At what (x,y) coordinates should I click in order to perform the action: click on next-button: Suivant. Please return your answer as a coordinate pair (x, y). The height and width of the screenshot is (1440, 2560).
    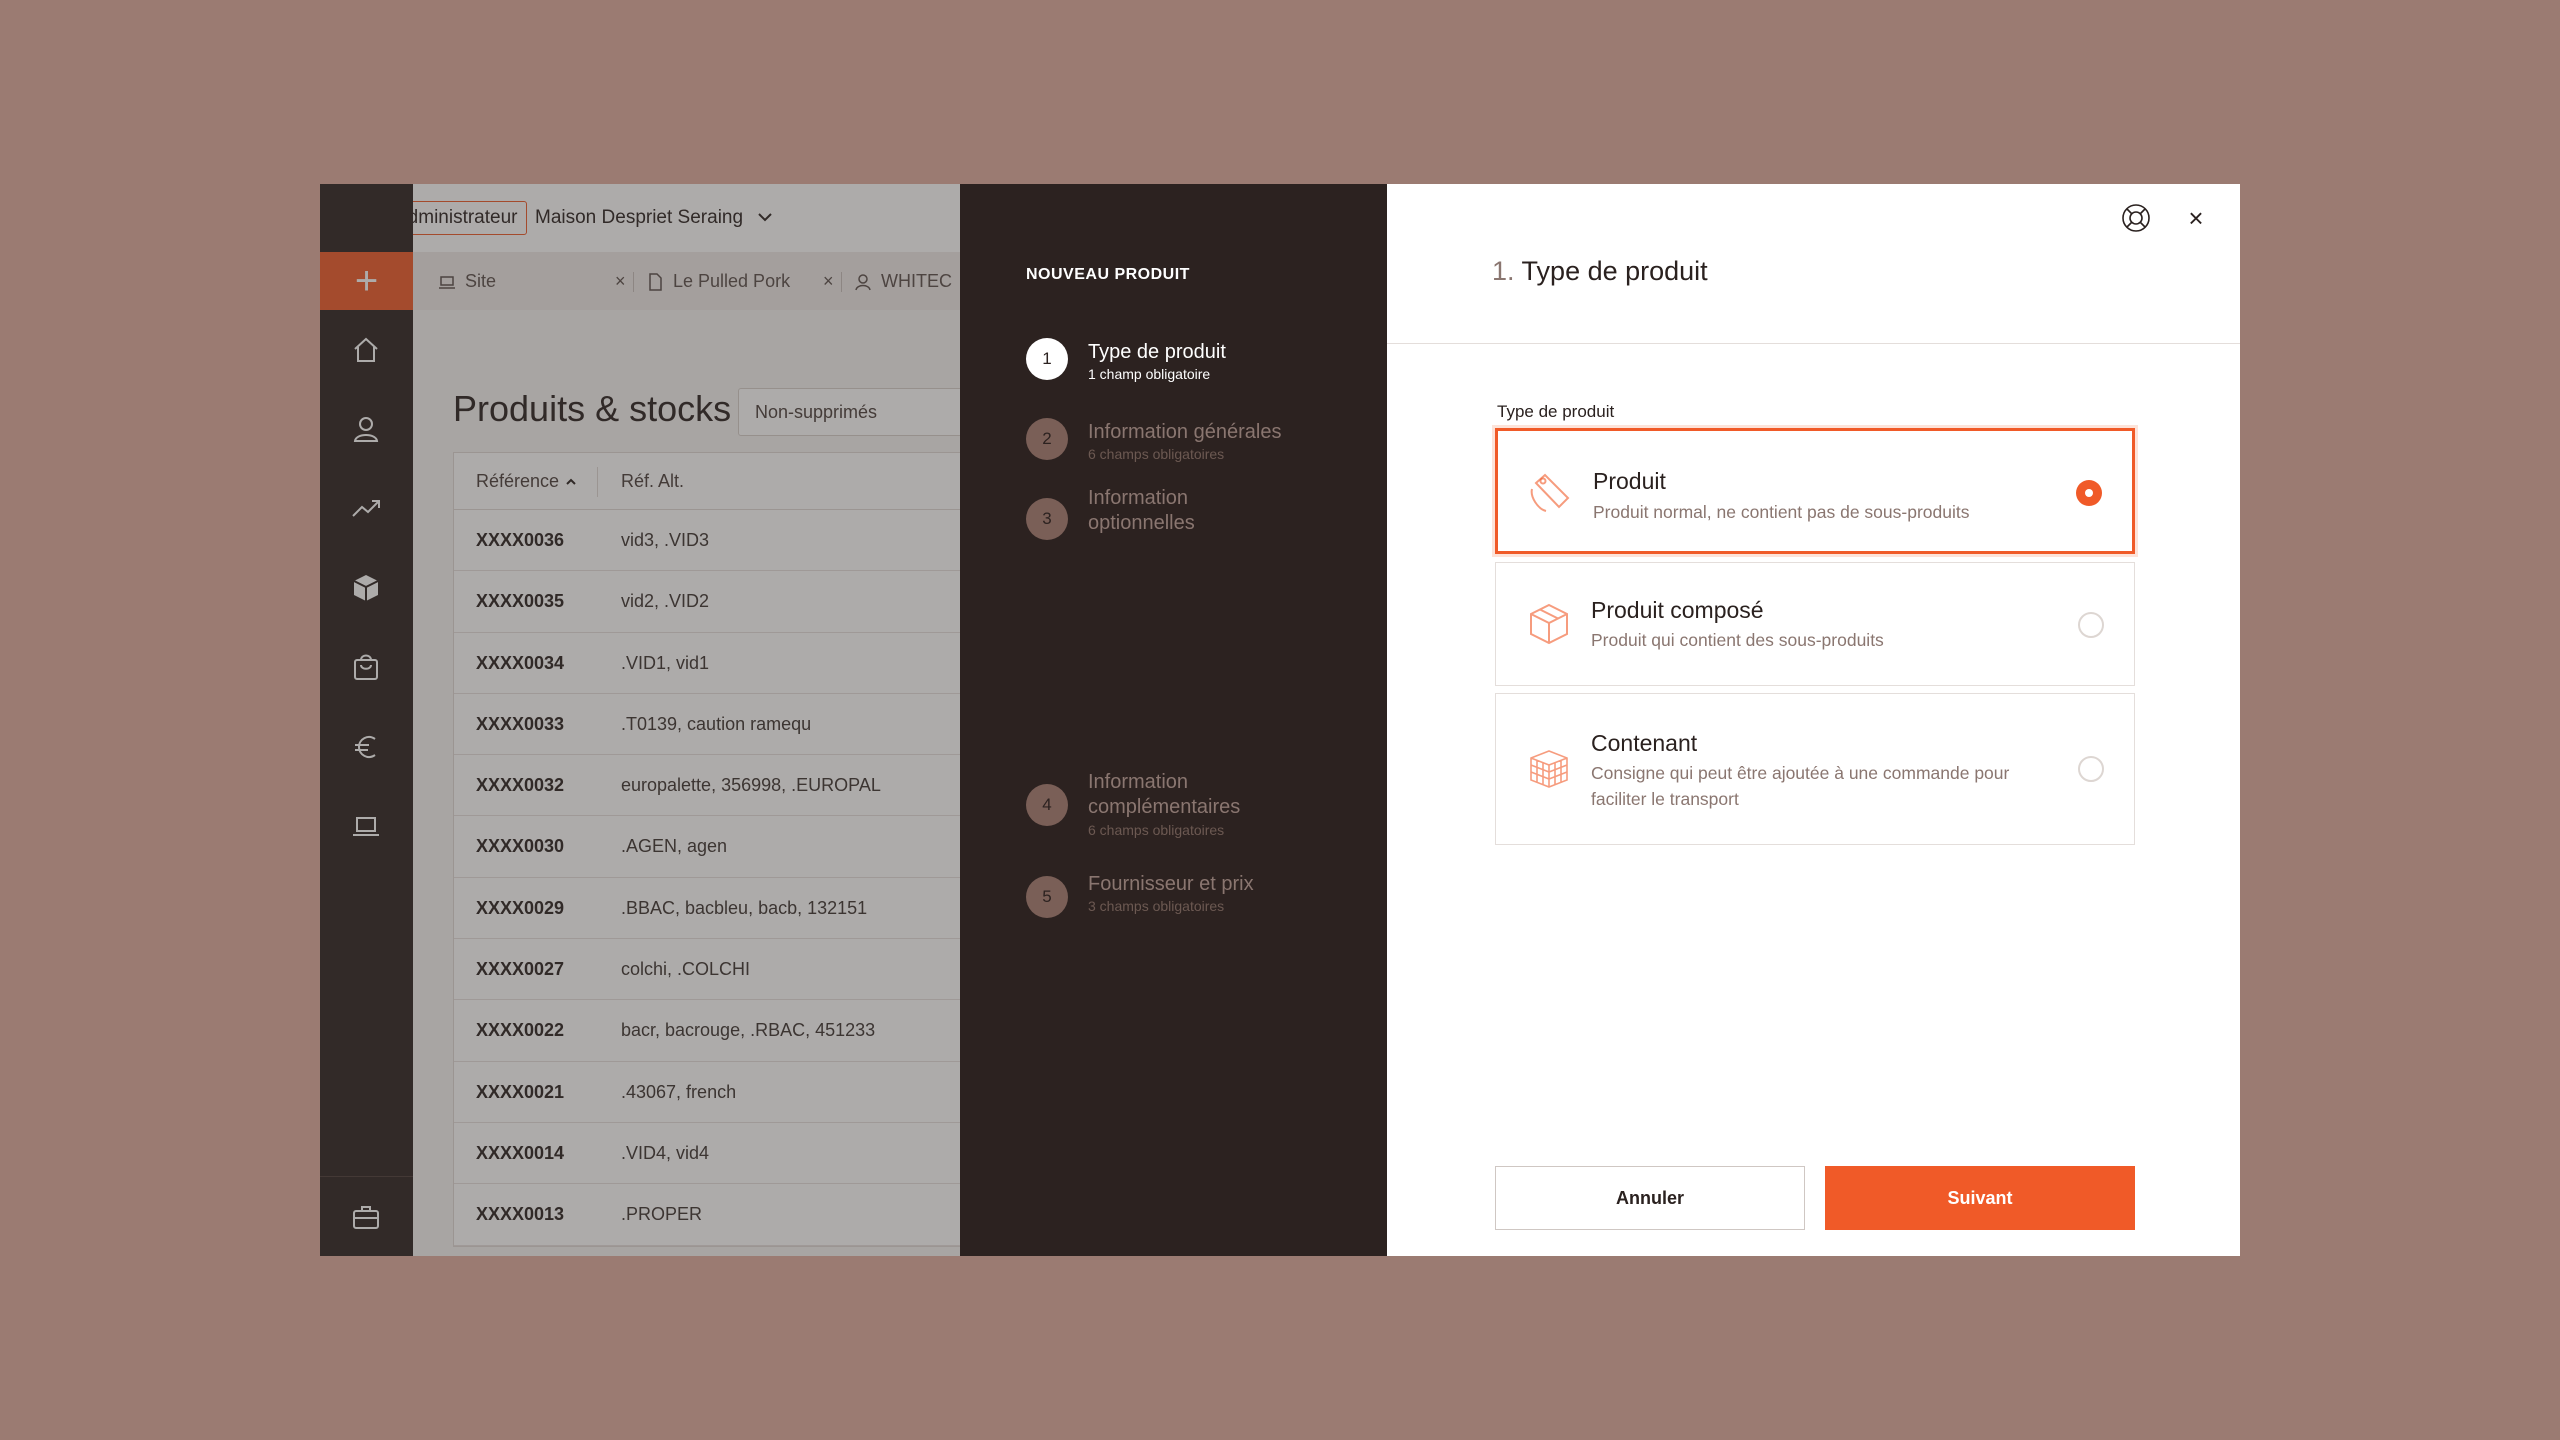
    Looking at the image, I should click on (1980, 1198).